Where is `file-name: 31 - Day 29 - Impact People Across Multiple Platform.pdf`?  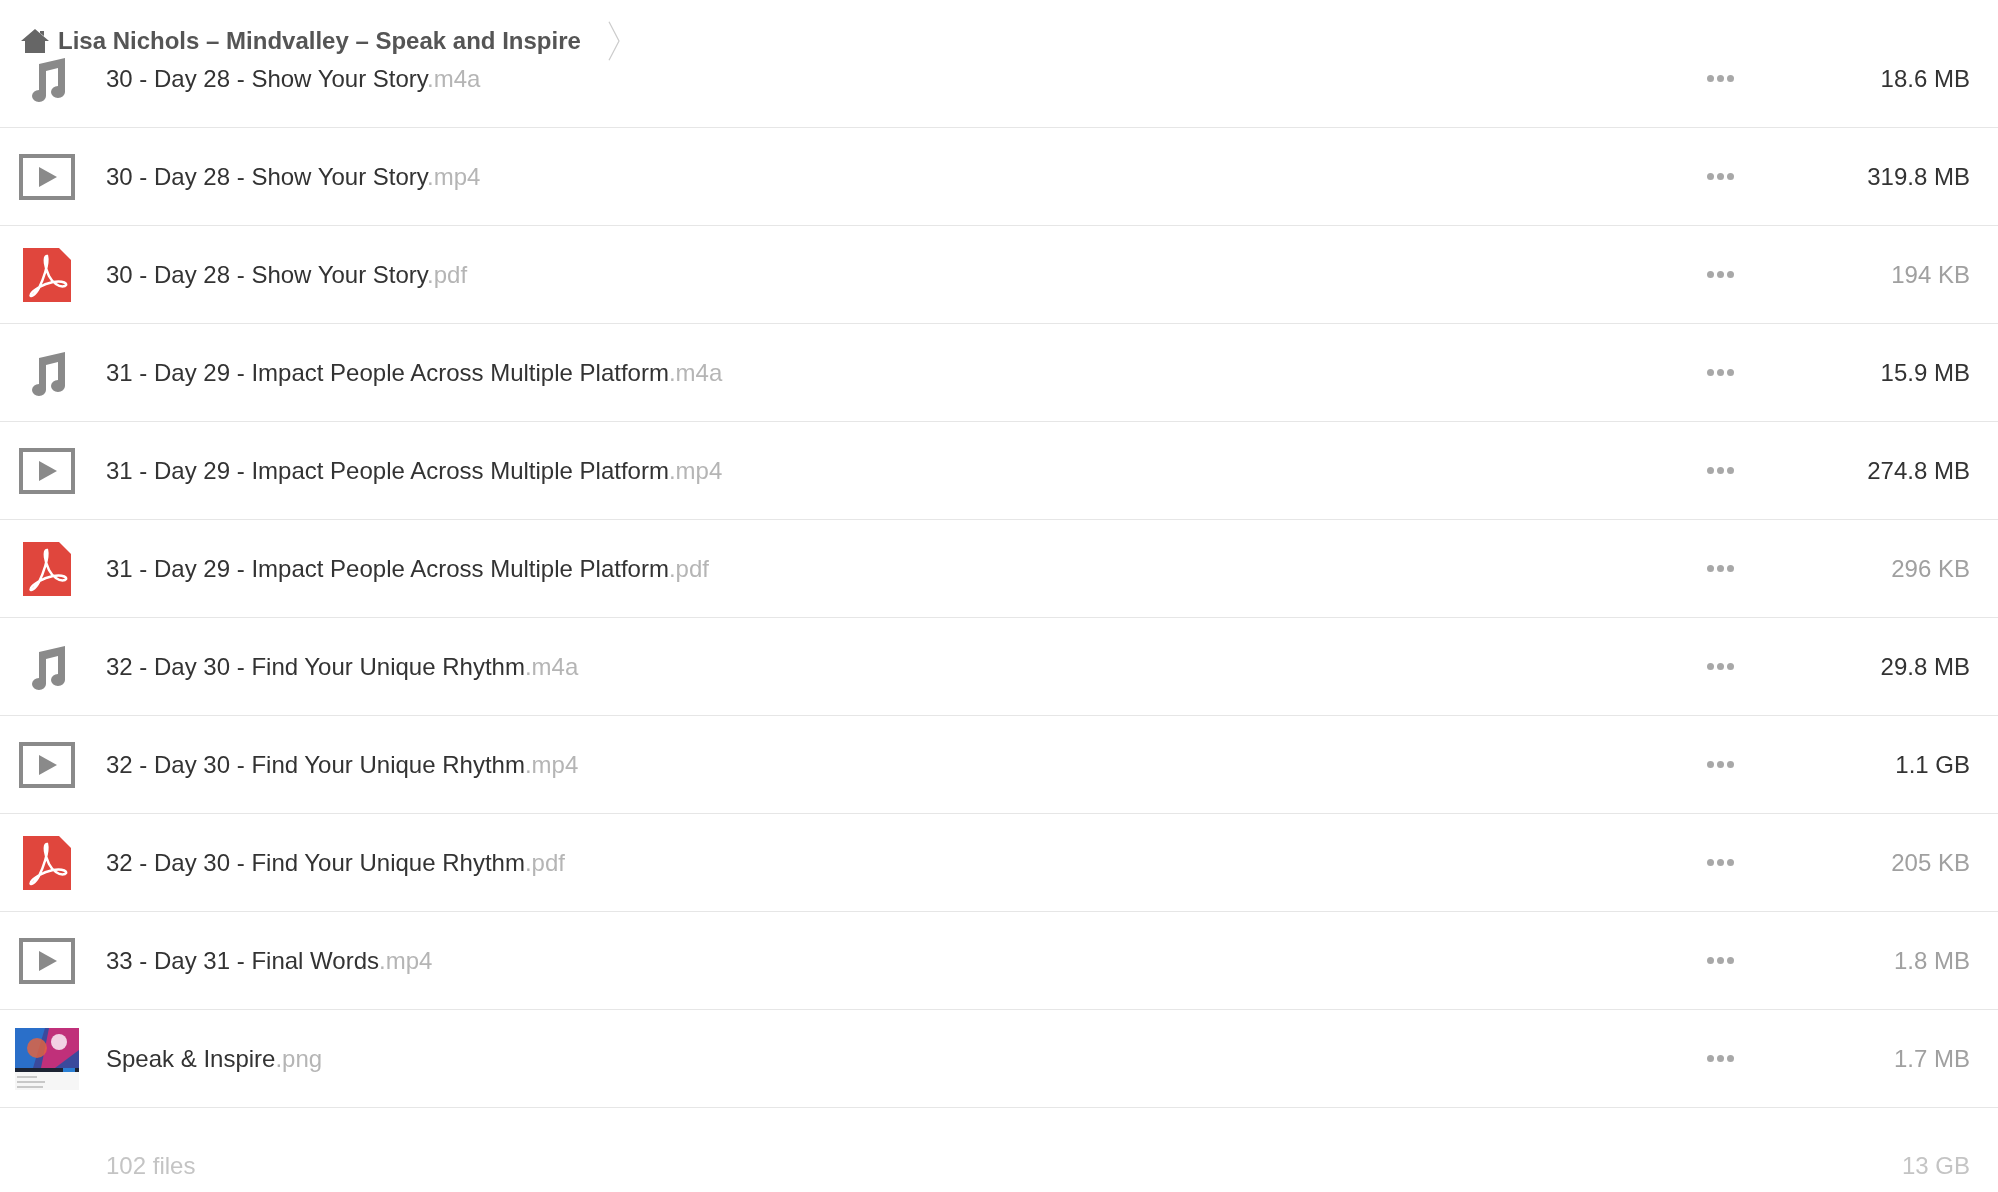 file-name: 31 - Day 29 - Impact People Across Multiple Platform.pdf is located at coordinates (400, 568).